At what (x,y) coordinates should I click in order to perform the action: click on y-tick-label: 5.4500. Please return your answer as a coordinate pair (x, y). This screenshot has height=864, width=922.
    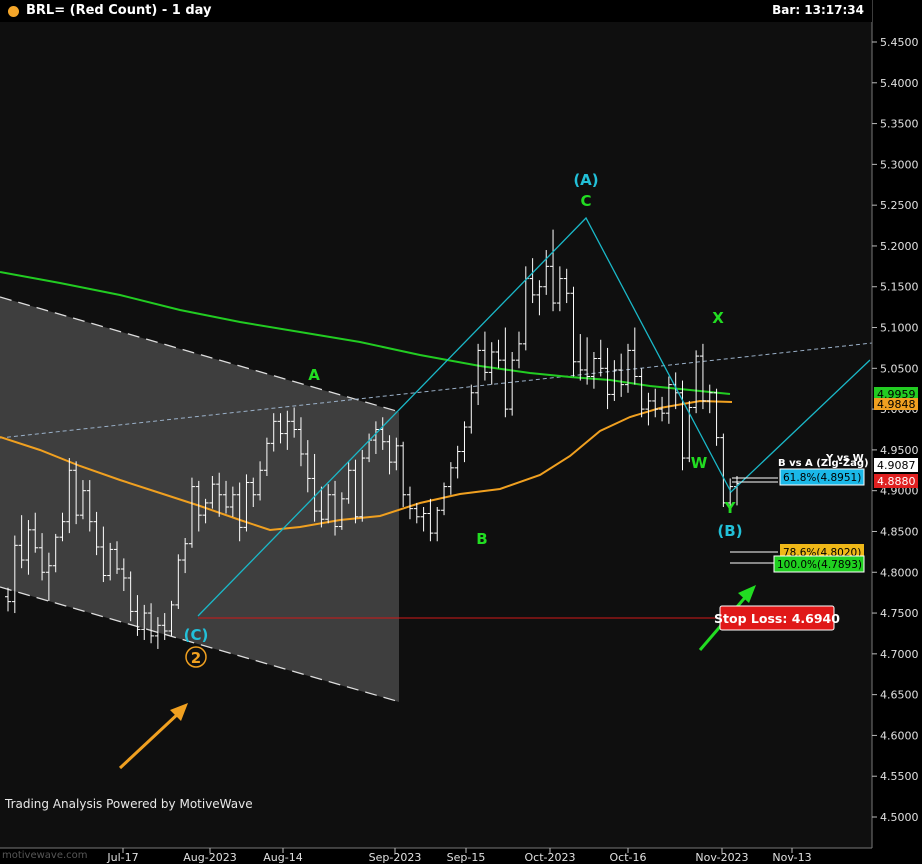
    Looking at the image, I should click on (899, 42).